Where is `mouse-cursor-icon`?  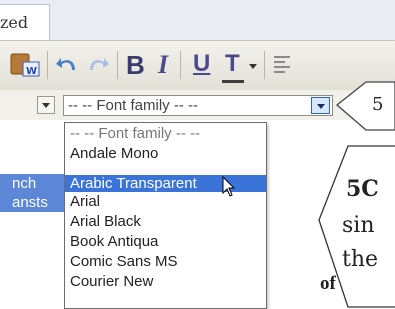 mouse-cursor-icon is located at coordinates (229, 186).